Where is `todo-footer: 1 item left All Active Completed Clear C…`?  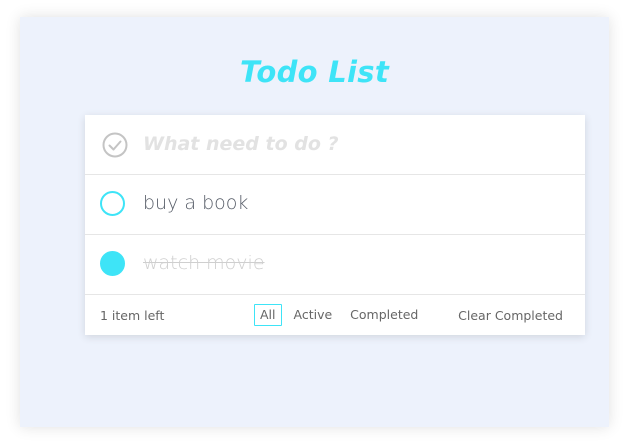
todo-footer: 1 item left All Active Completed Clear C… is located at coordinates (335, 315).